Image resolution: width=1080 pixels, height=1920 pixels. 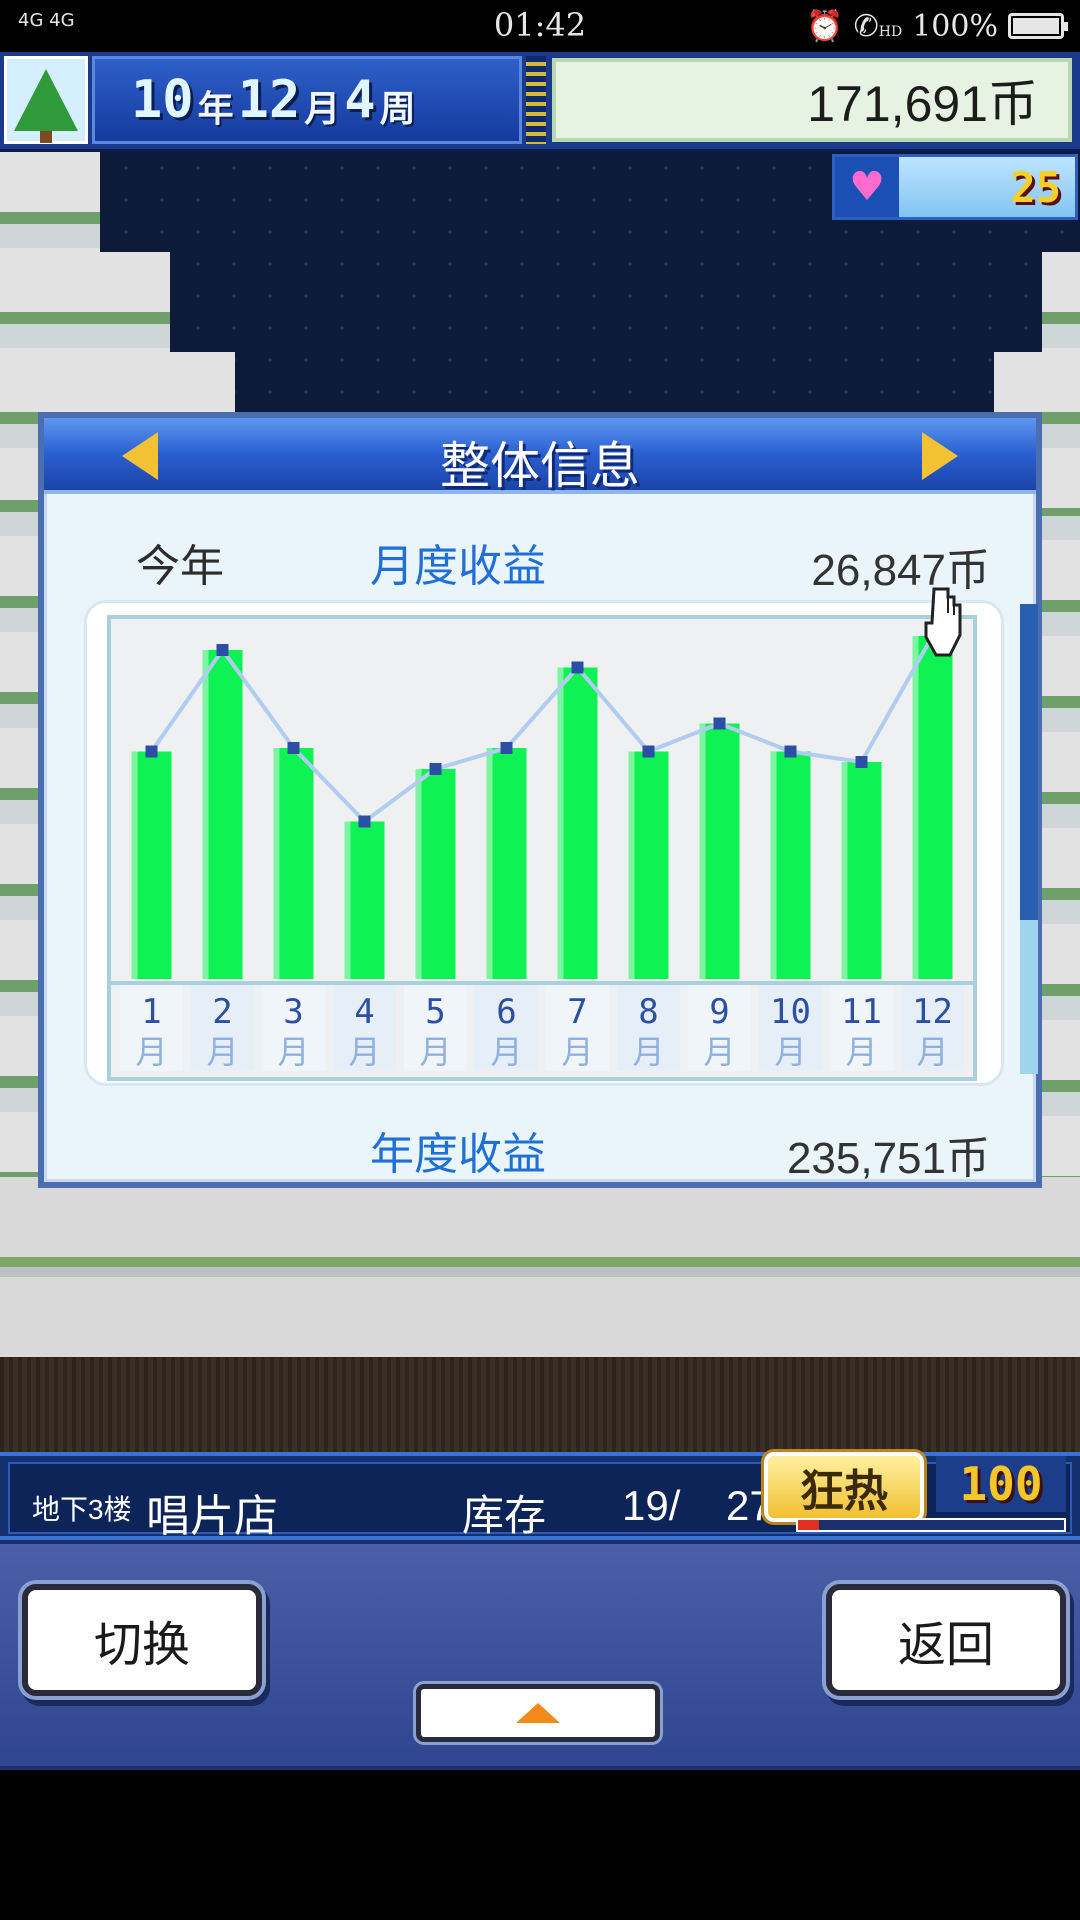 I want to click on alarm-icon: ⏰, so click(x=825, y=26).